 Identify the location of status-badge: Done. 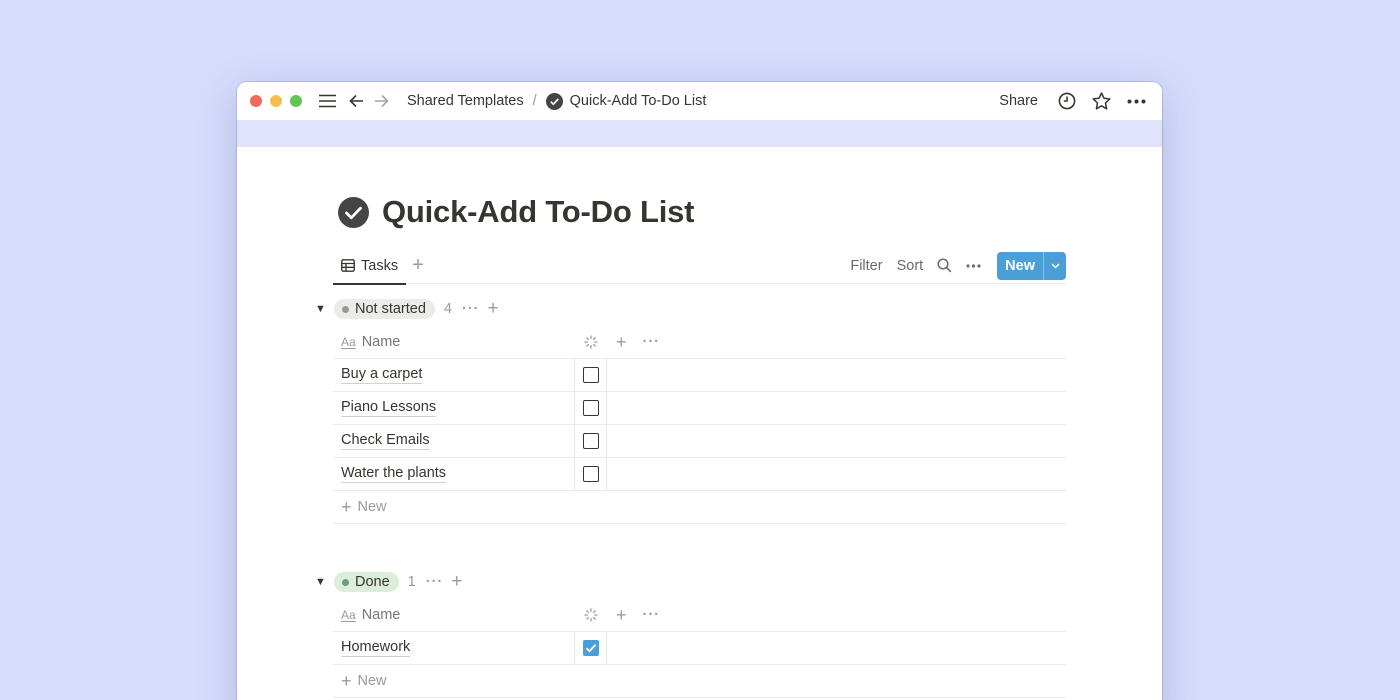
(366, 582).